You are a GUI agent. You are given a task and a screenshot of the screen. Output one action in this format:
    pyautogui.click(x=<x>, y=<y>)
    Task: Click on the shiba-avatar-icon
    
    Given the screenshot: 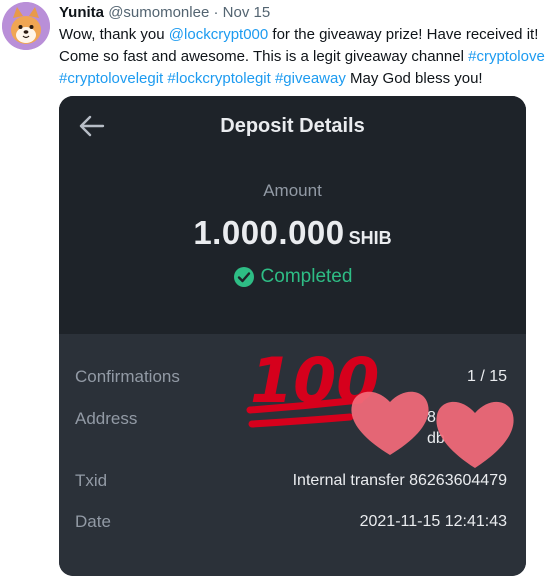 What is the action you would take?
    pyautogui.click(x=26, y=26)
    